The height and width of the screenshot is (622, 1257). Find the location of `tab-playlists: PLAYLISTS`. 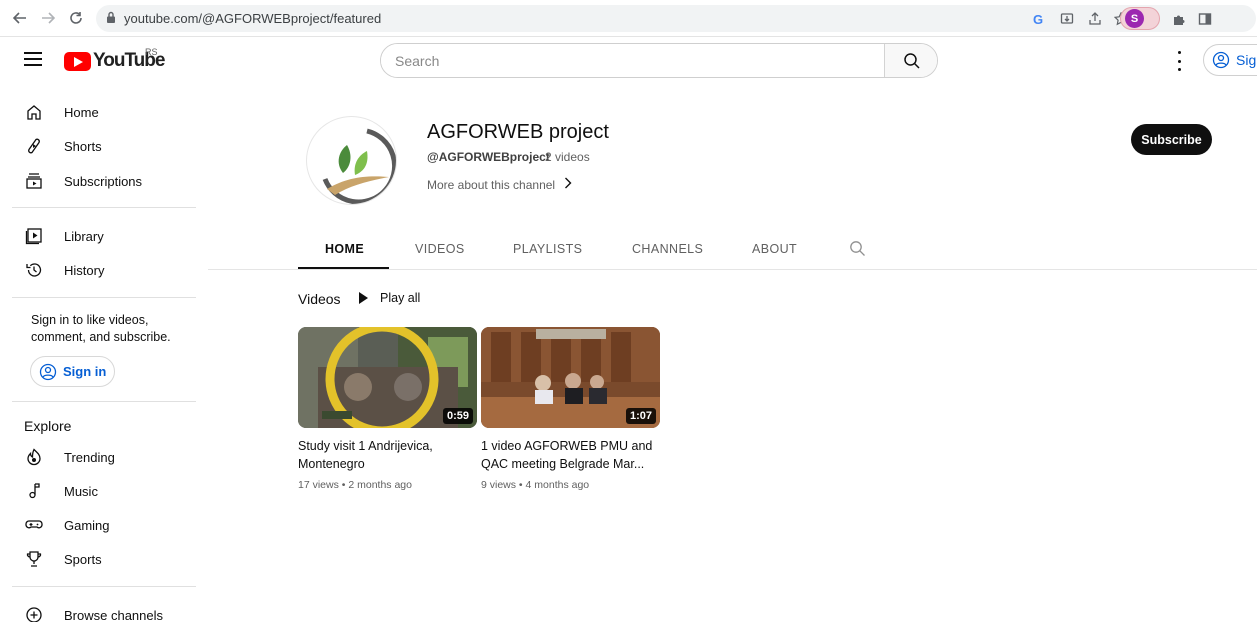

tab-playlists: PLAYLISTS is located at coordinates (547, 249).